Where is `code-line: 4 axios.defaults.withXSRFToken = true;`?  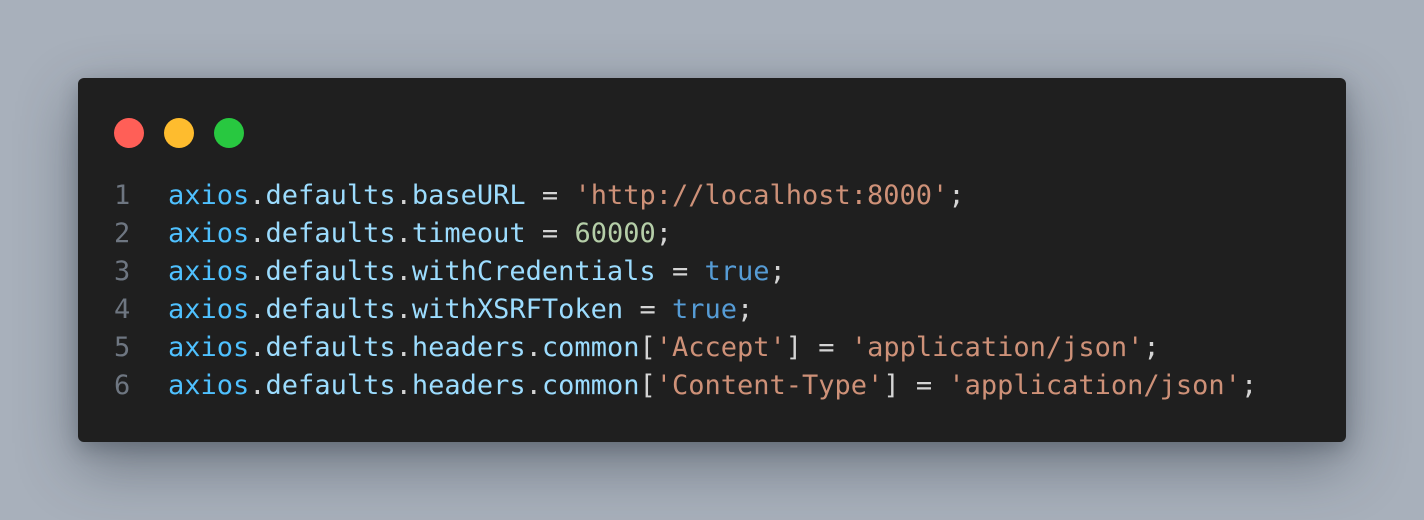 code-line: 4 axios.defaults.withXSRFToken = true; is located at coordinates (712, 310).